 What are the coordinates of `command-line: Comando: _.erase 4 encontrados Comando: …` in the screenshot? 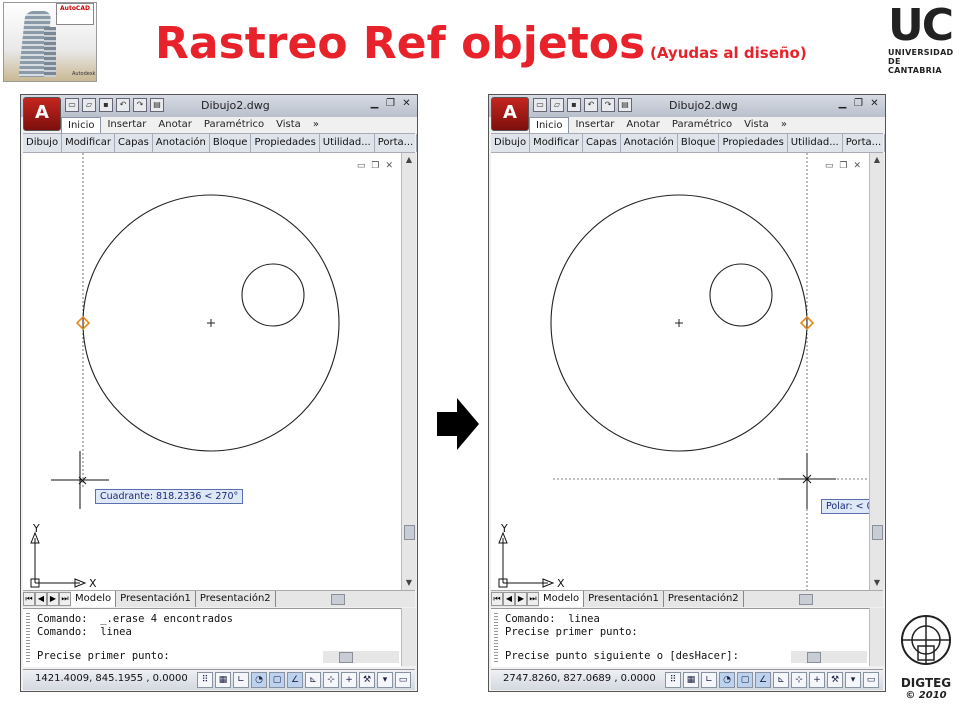 It's located at (212, 637).